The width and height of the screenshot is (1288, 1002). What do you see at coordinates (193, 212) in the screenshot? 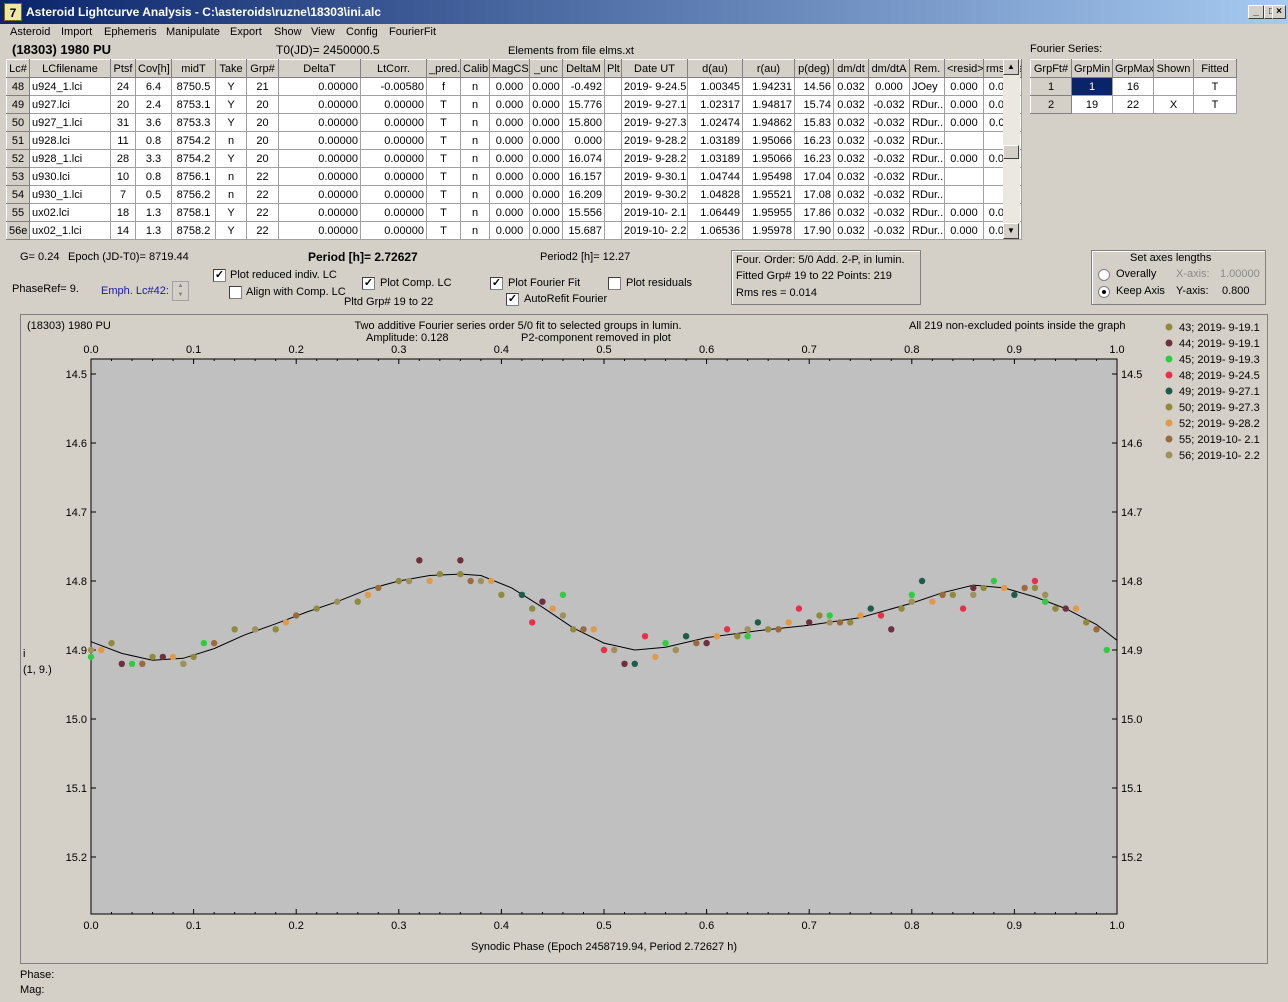
I see `table-cell: 8758.1` at bounding box center [193, 212].